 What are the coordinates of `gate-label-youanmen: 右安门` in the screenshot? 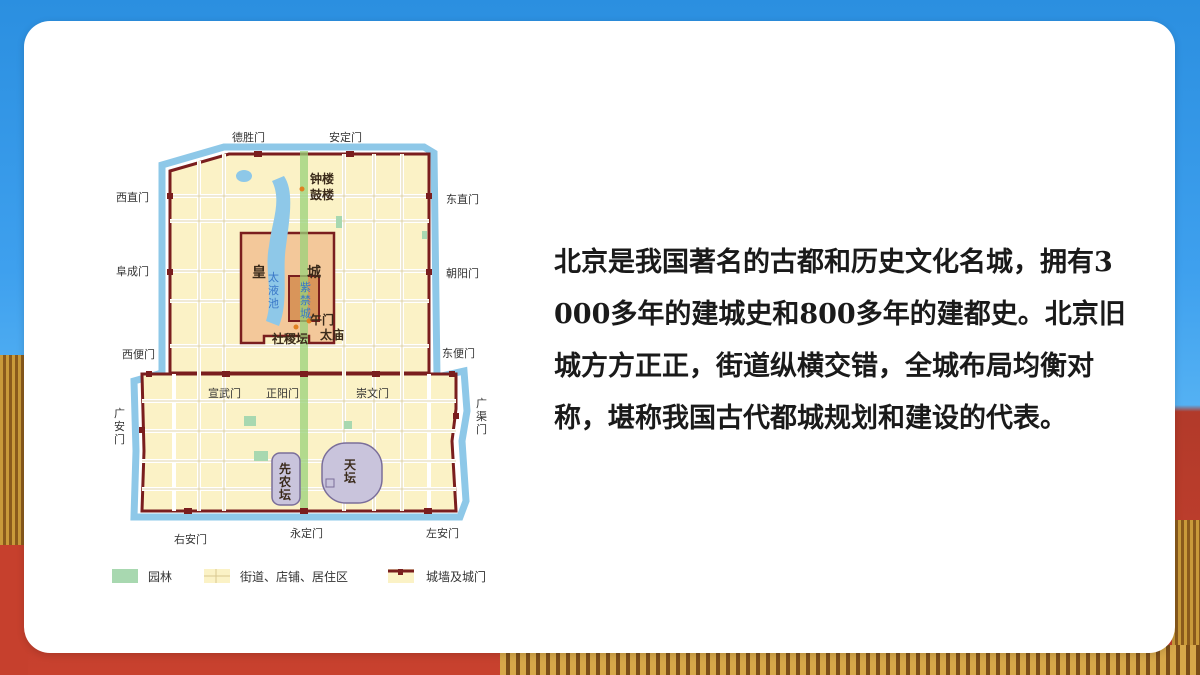 It's located at (190, 539).